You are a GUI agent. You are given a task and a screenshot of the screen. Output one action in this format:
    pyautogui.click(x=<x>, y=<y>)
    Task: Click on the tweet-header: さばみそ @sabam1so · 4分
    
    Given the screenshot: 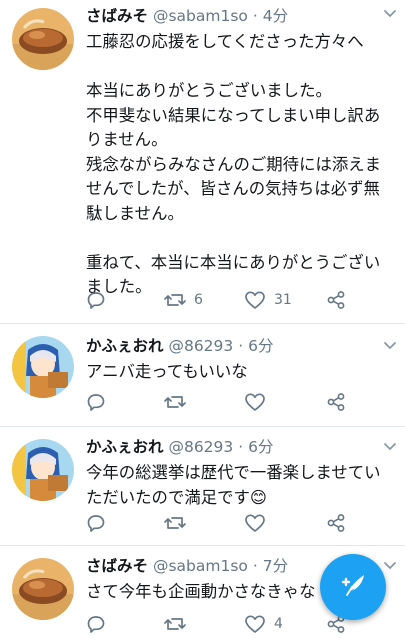 What is the action you would take?
    pyautogui.click(x=239, y=16)
    